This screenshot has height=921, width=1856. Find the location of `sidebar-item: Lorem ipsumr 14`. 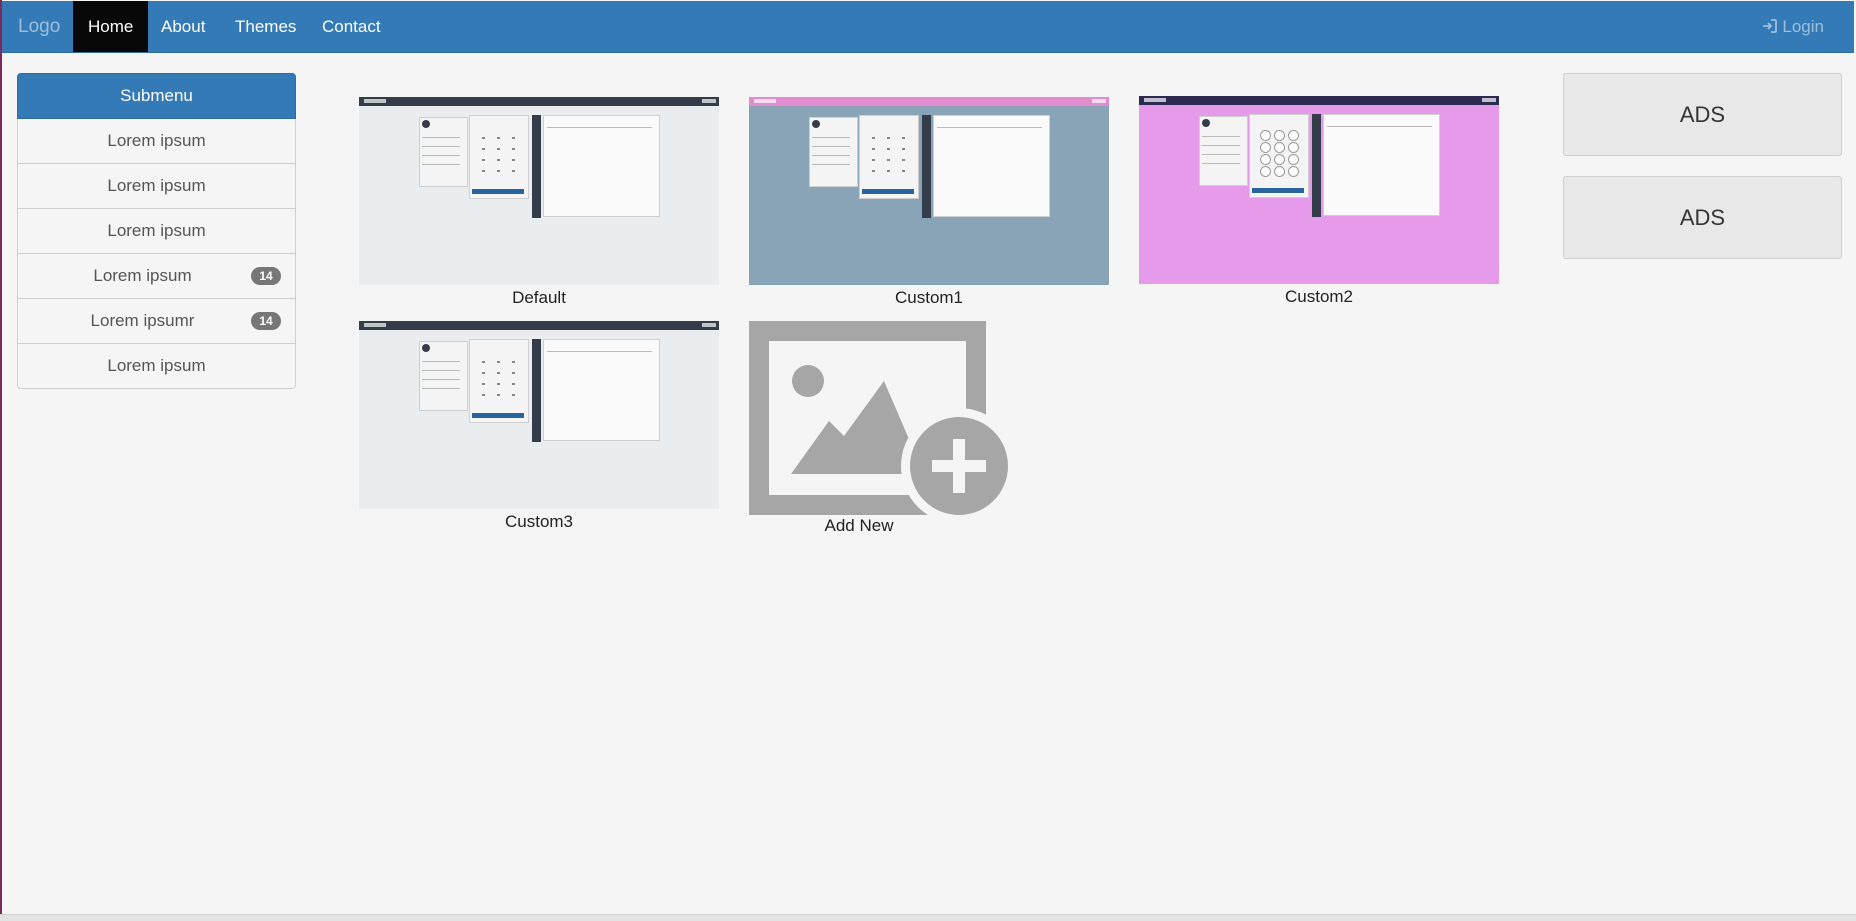

sidebar-item: Lorem ipsumr 14 is located at coordinates (156, 321).